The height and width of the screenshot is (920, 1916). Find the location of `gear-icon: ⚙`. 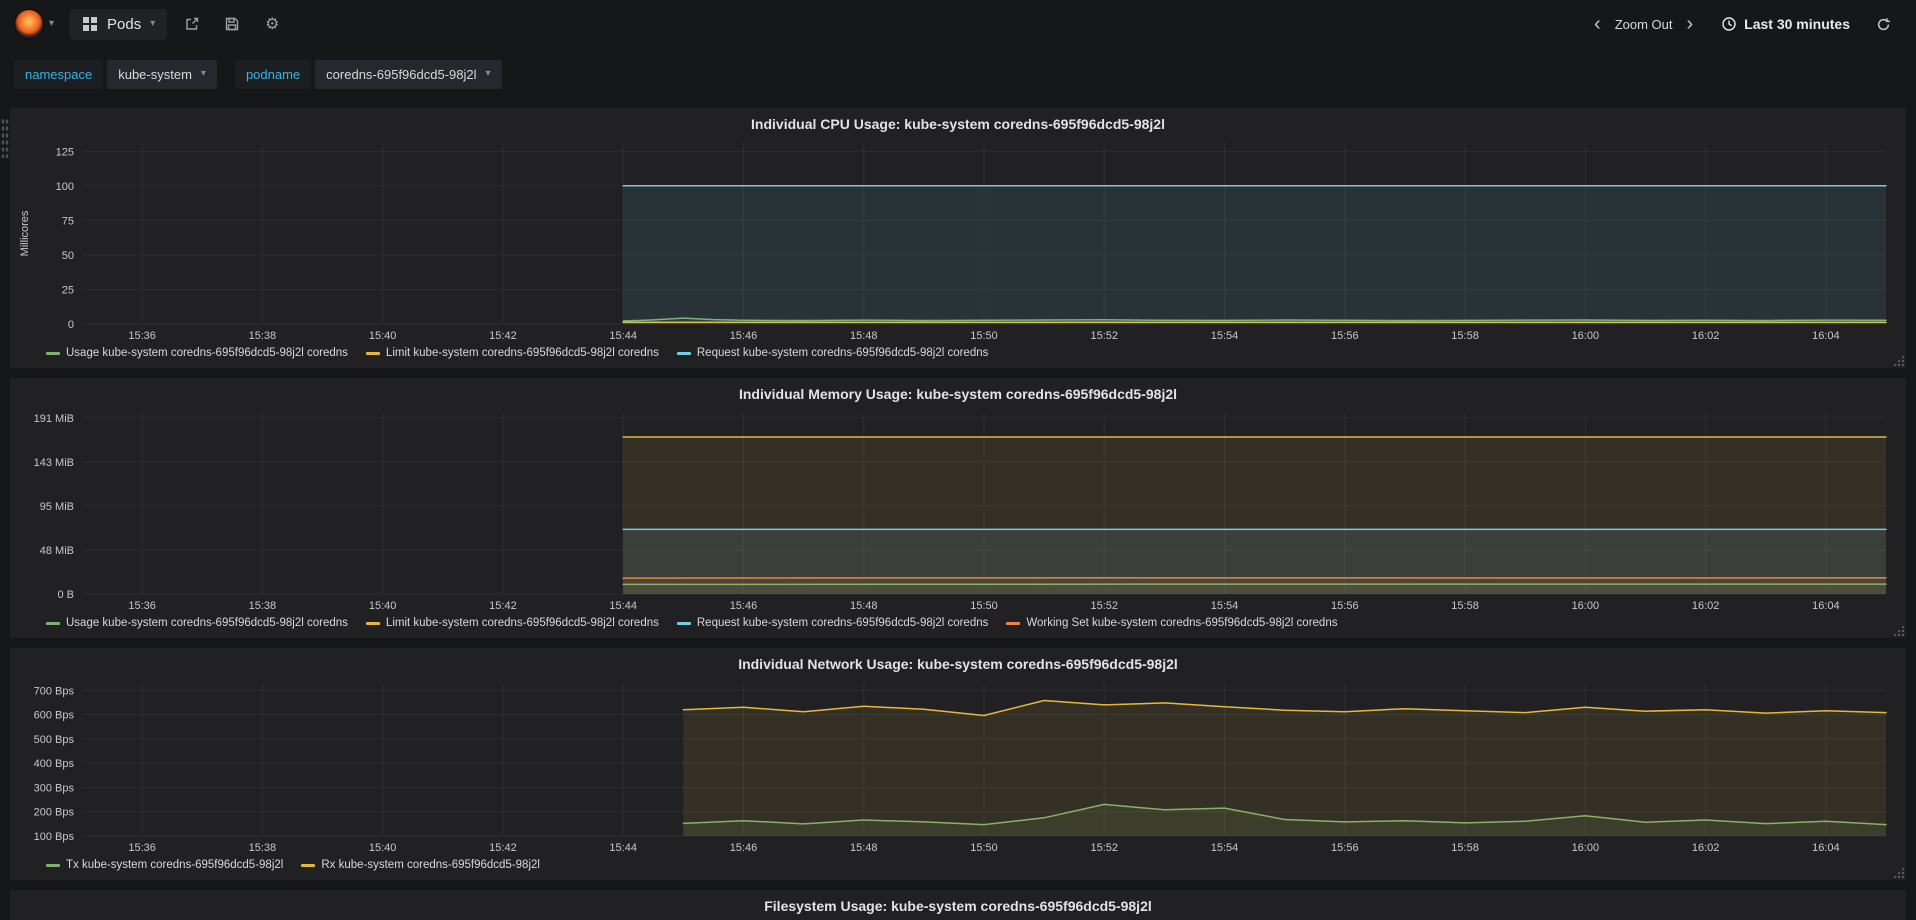

gear-icon: ⚙ is located at coordinates (272, 24).